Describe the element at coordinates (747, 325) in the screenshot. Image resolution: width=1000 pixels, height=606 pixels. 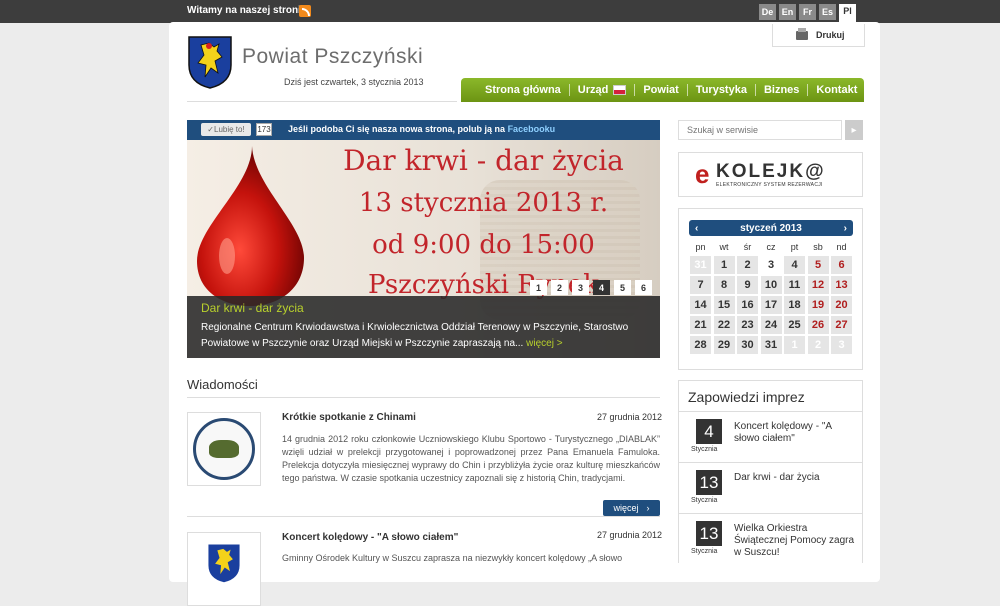
I see `calendar-day: 23` at that location.